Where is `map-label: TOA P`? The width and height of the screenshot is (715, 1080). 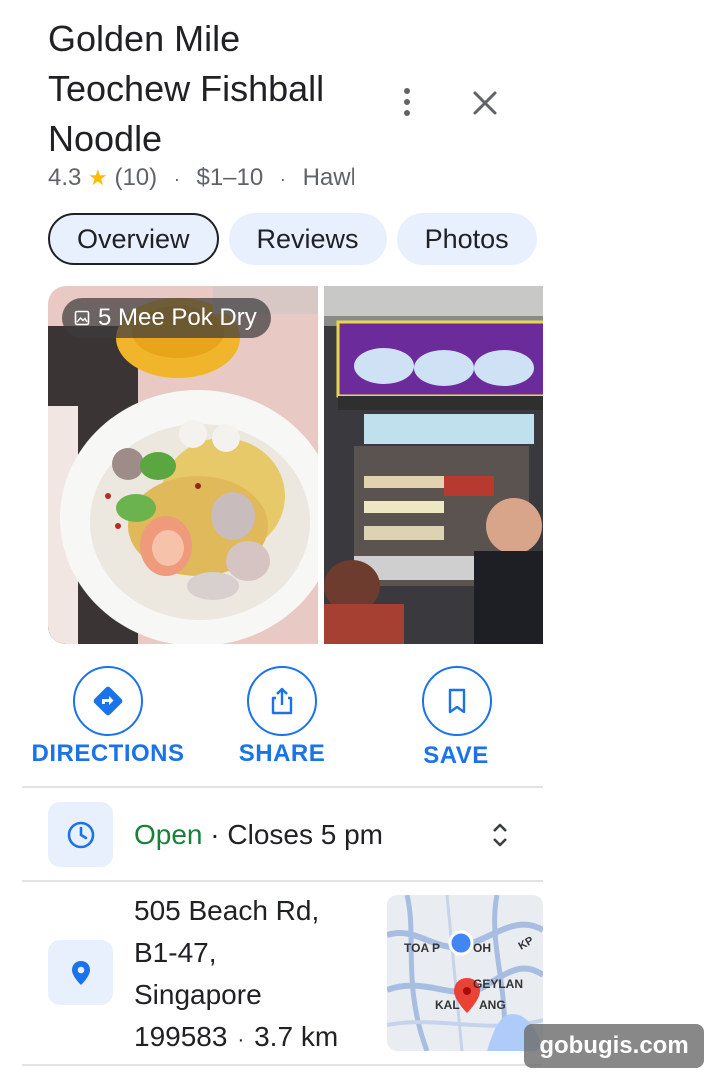 map-label: TOA P is located at coordinates (422, 948).